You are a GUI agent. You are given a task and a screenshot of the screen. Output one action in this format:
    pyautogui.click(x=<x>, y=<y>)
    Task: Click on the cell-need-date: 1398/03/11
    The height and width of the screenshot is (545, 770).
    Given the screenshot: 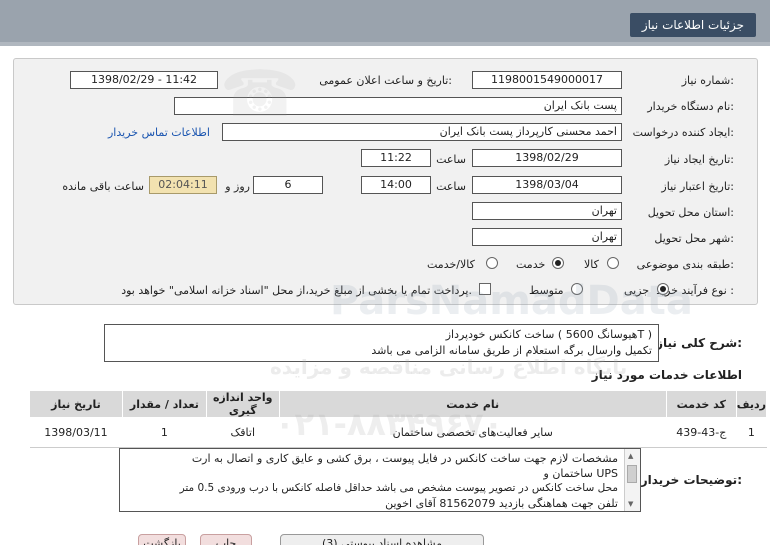 What is the action you would take?
    pyautogui.click(x=76, y=432)
    